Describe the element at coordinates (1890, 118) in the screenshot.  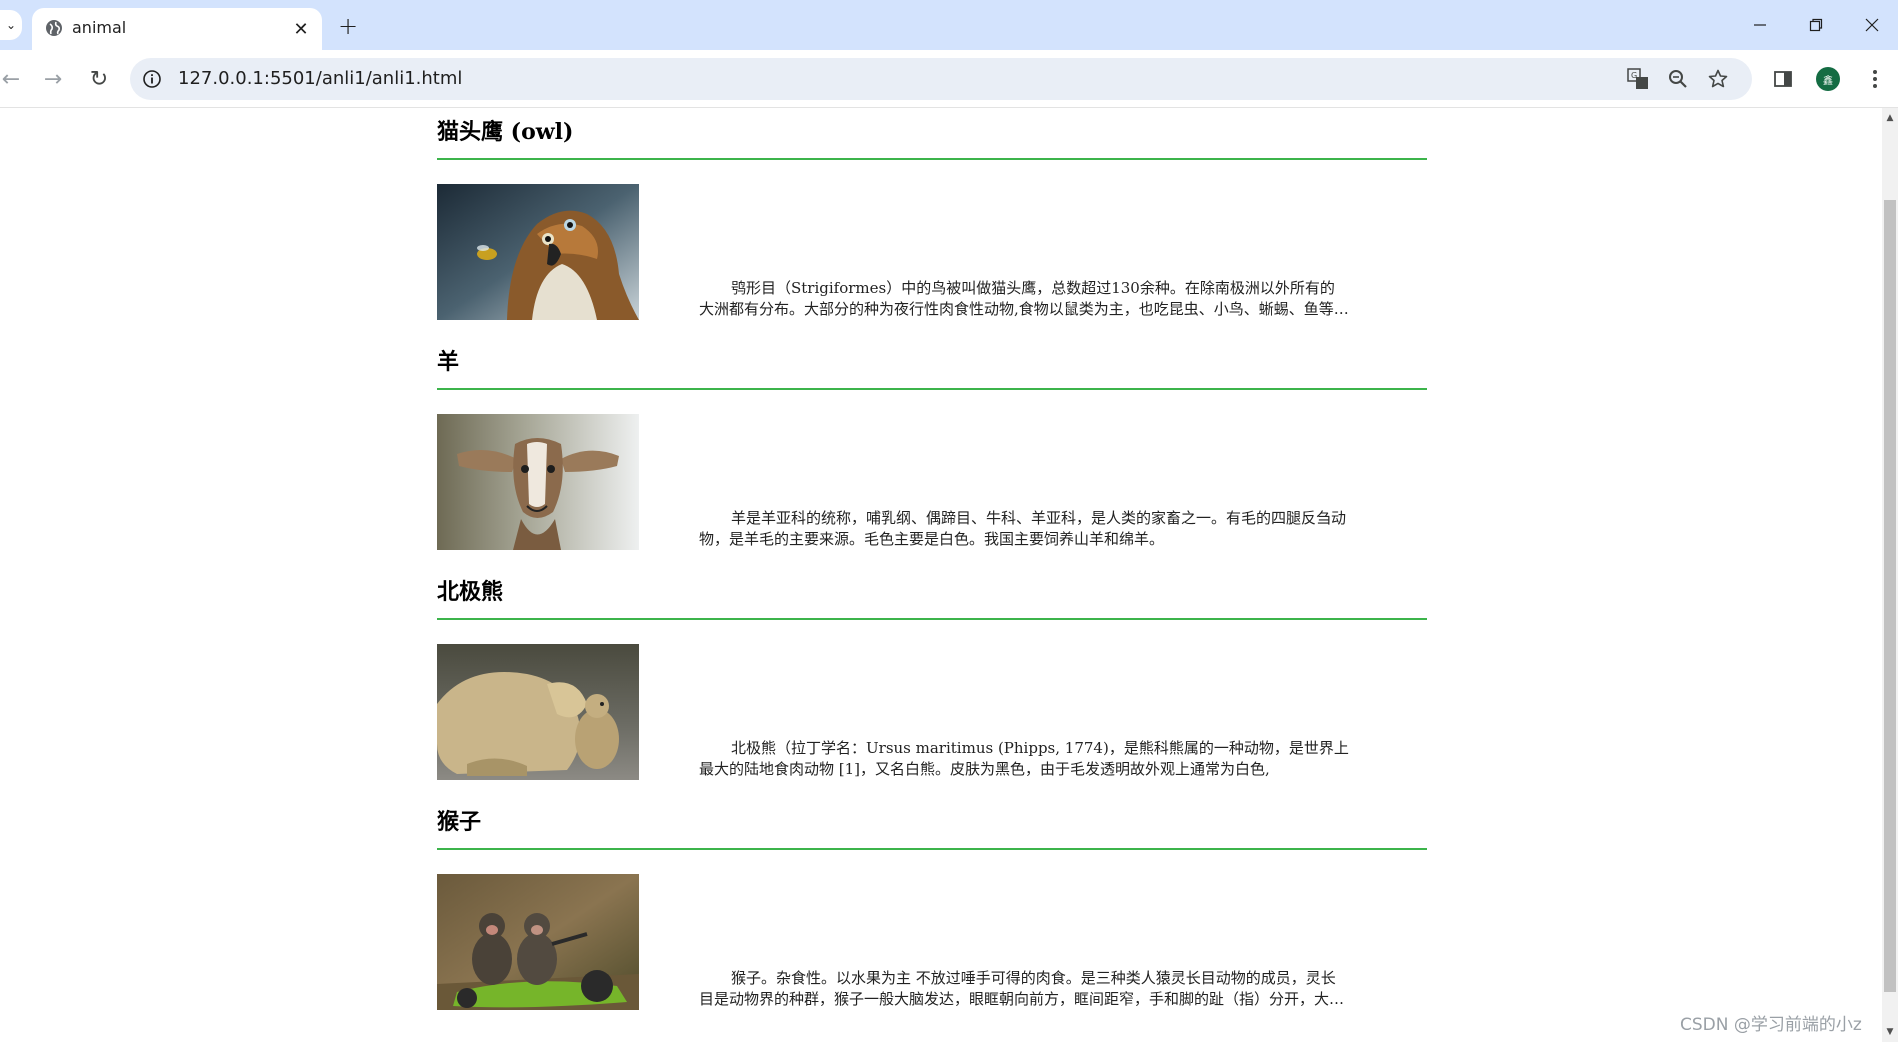
I see `scroll-up-arrow-icon: ▲` at that location.